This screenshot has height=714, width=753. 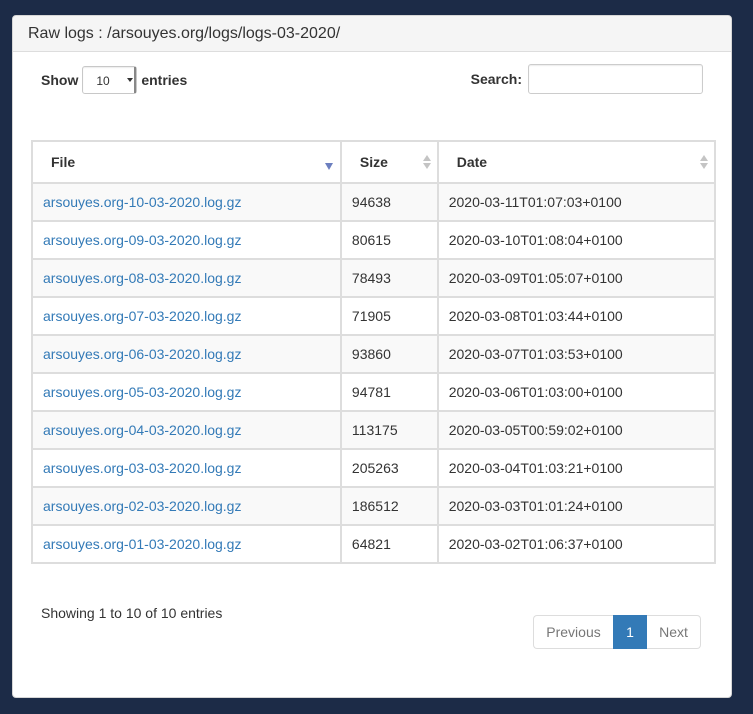 I want to click on search-label: Search:, so click(x=496, y=79).